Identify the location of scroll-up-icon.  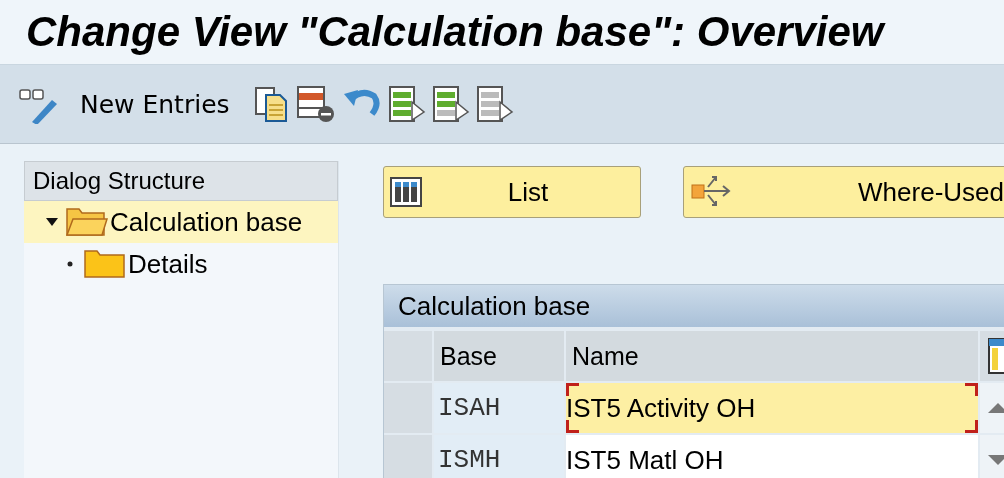
(996, 408).